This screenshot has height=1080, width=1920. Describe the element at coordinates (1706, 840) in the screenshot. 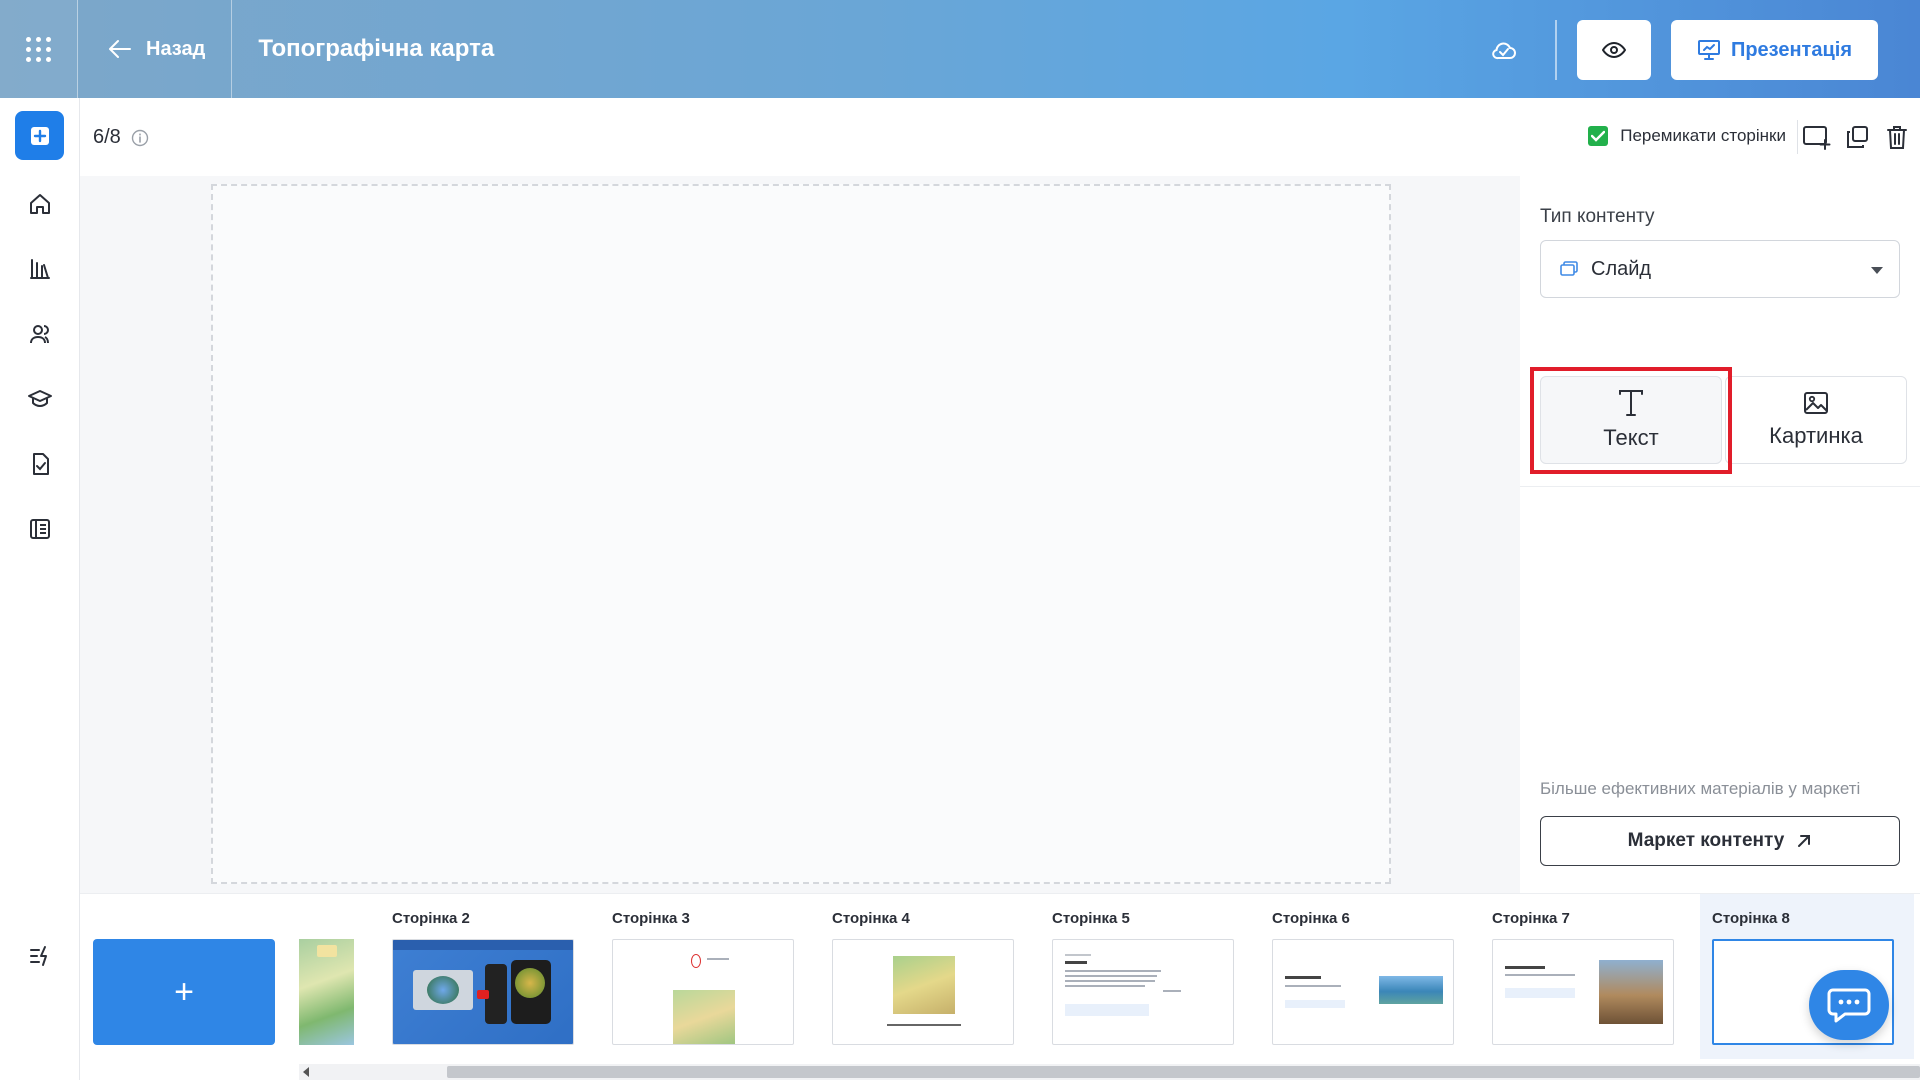

I see `market-button-label: Маркет контенту` at that location.